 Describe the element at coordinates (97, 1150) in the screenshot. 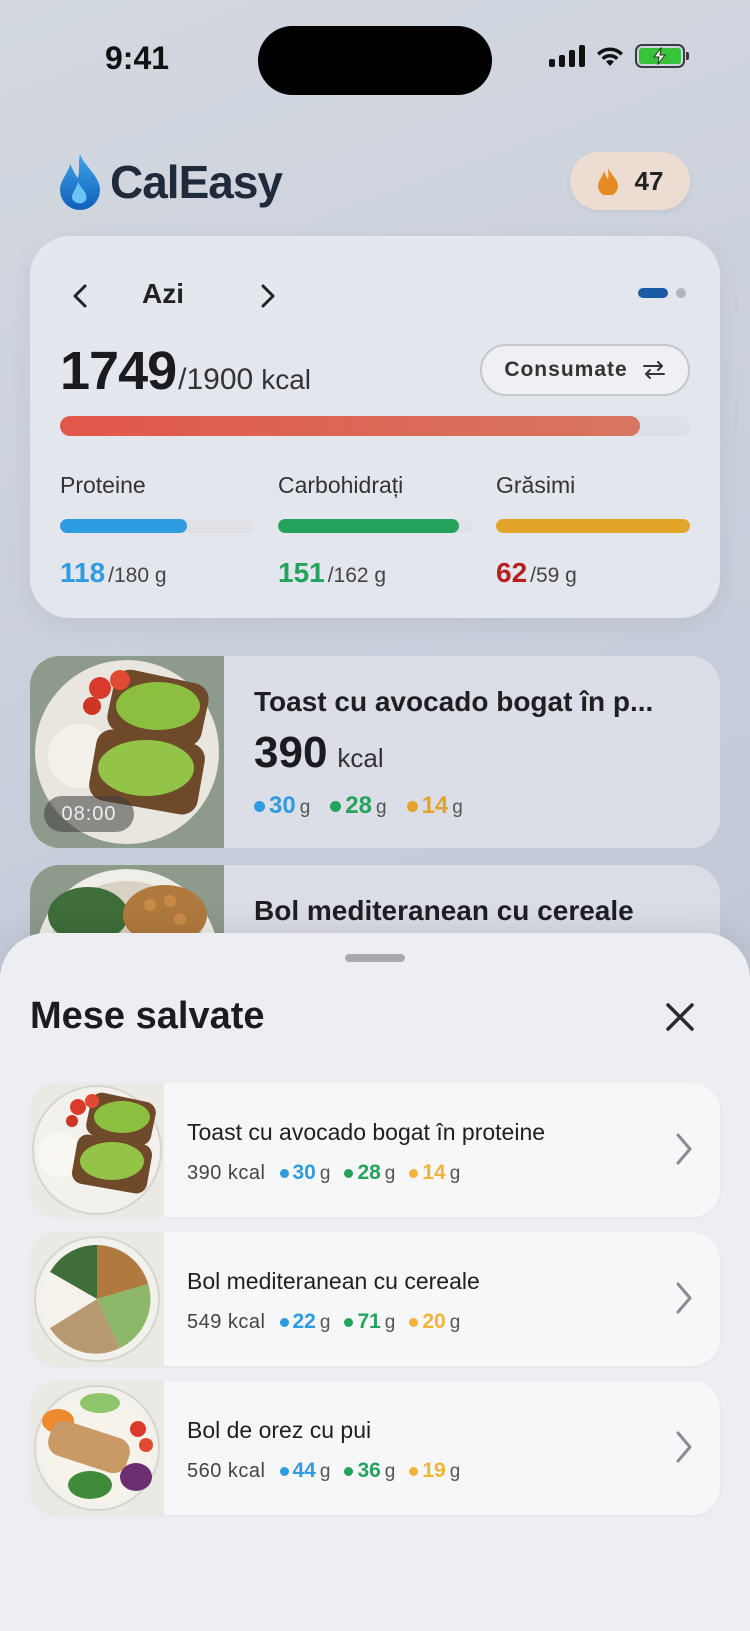

I see `saved-meal-photo-avocado-toast` at that location.